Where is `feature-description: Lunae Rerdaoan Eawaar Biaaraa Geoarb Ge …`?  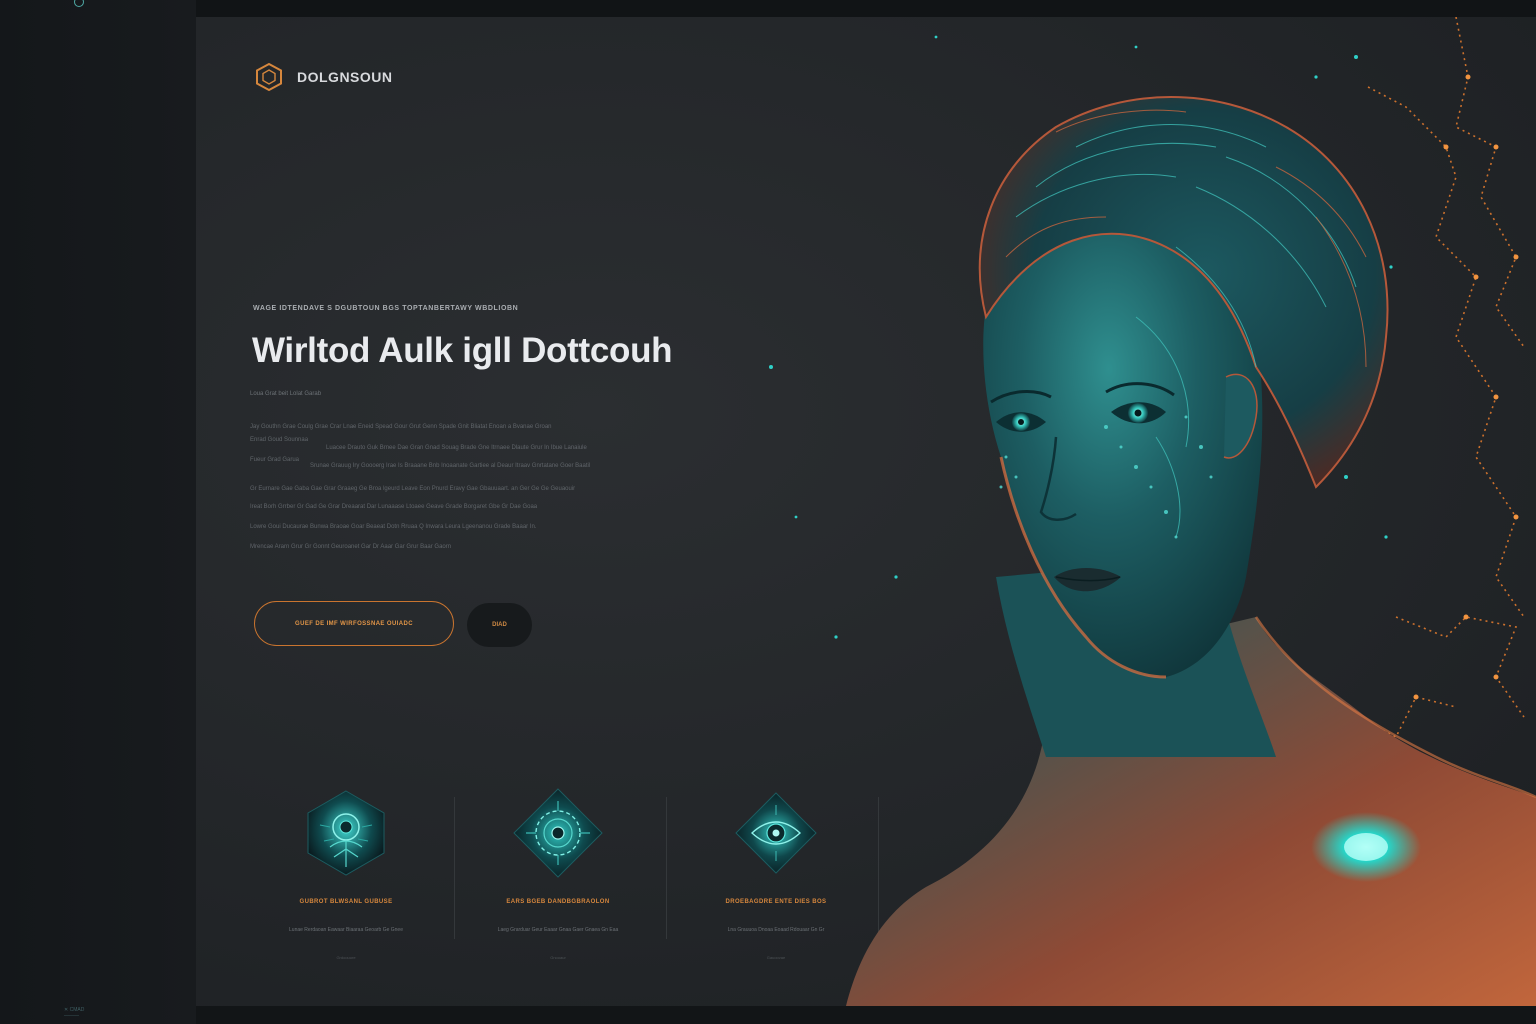
feature-description: Lunae Rerdaoan Eawaar Biaaraa Geoarb Ge … is located at coordinates (346, 930).